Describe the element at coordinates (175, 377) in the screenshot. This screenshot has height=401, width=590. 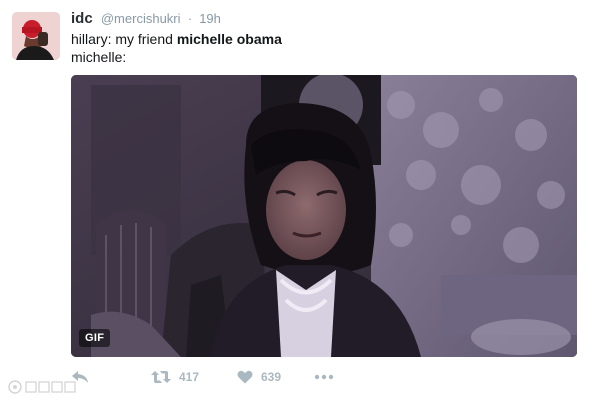
I see `retweet-button: 417` at that location.